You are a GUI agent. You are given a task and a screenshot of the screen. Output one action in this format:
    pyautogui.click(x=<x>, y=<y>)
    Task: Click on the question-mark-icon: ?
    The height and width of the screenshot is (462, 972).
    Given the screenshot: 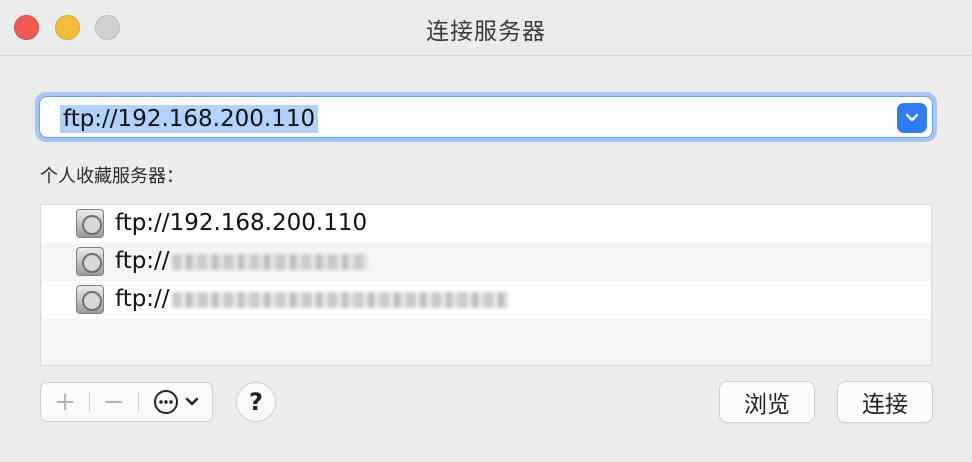 What is the action you would take?
    pyautogui.click(x=256, y=402)
    